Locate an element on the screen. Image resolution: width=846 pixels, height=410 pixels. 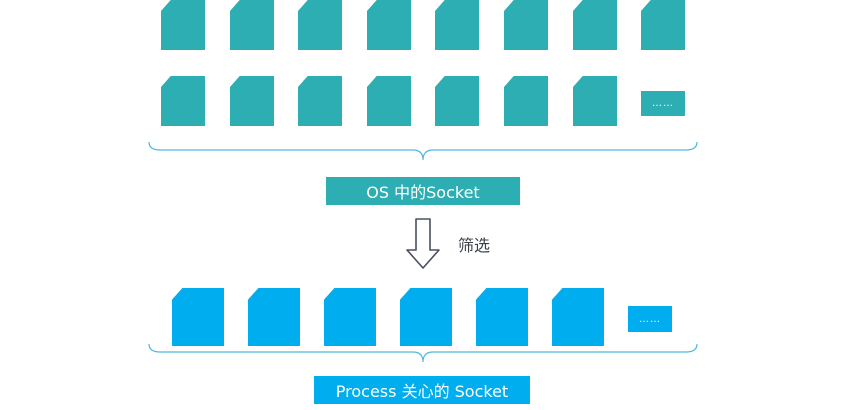
os-brace is located at coordinates (423, 151).